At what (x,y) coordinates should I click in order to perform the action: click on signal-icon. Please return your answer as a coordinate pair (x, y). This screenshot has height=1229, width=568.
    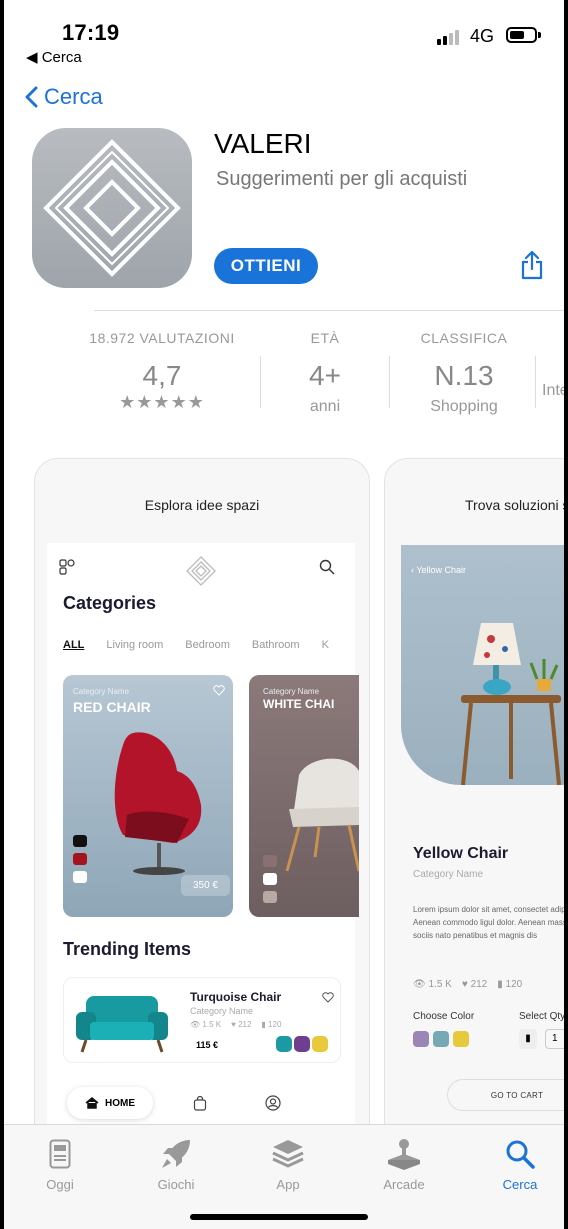
    Looking at the image, I should click on (448, 37).